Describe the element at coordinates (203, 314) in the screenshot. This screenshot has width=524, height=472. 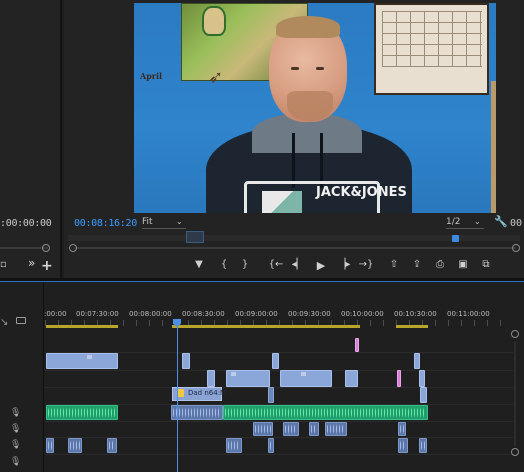
I see `ruler-label: 00:08:30:00` at that location.